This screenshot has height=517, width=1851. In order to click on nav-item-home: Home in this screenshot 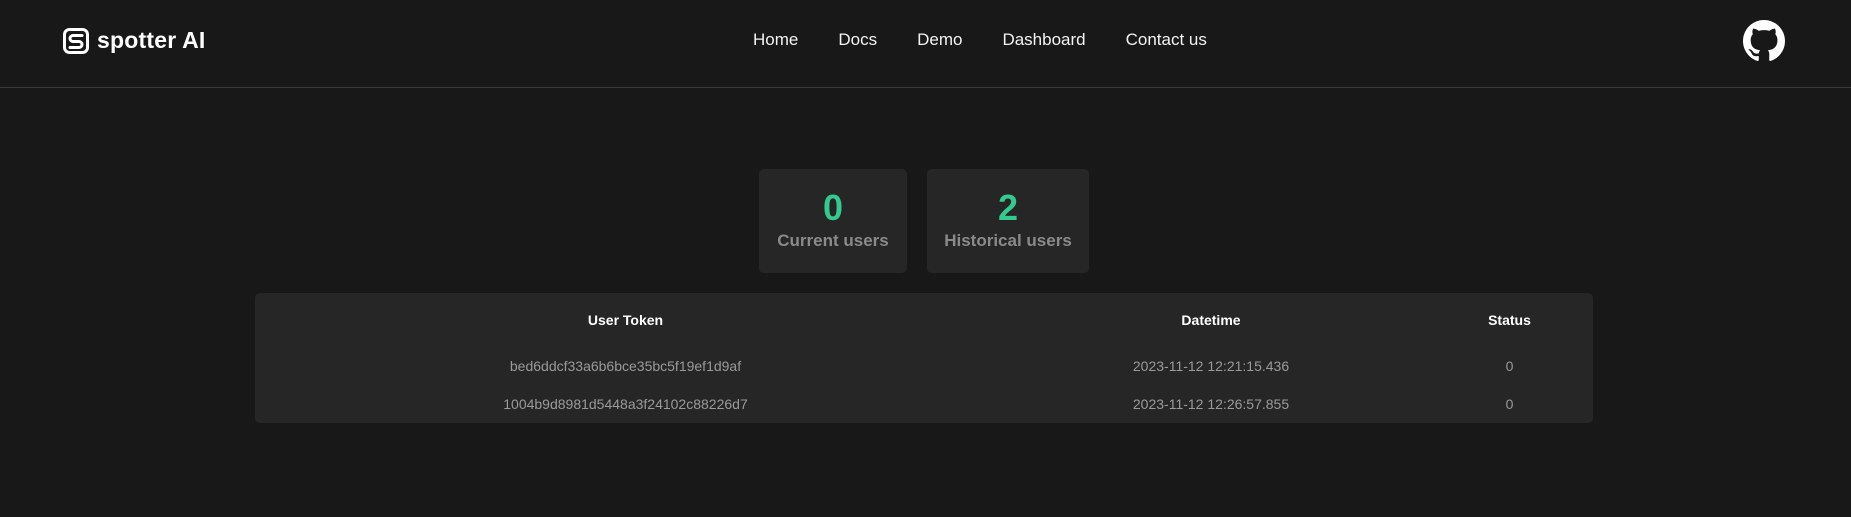, I will do `click(775, 40)`.